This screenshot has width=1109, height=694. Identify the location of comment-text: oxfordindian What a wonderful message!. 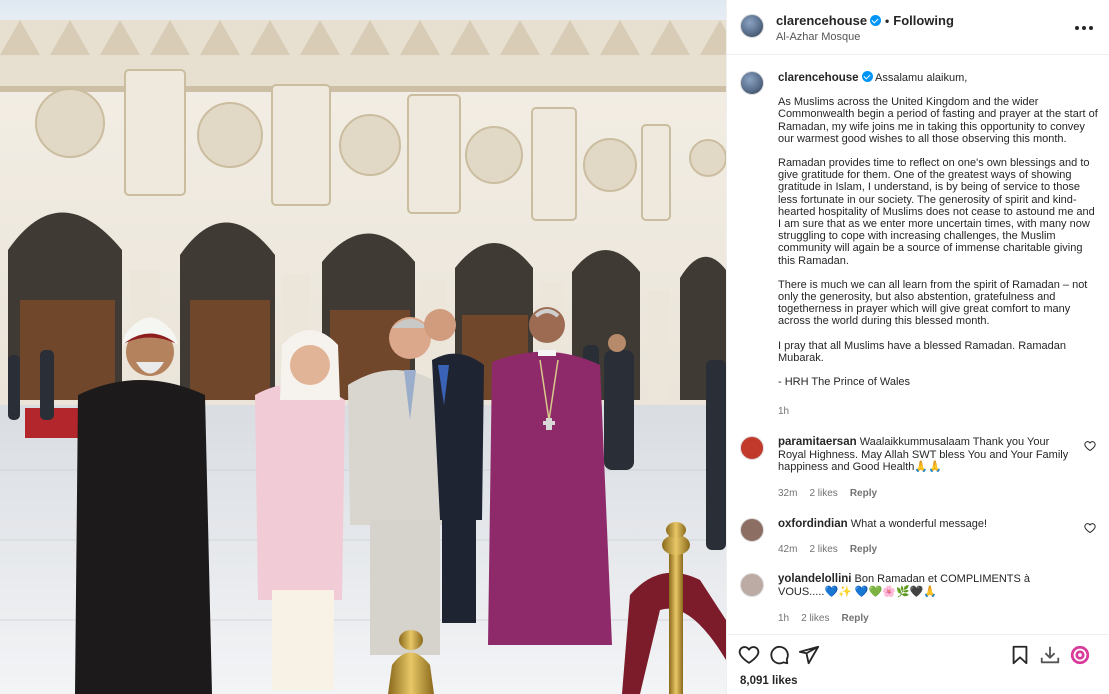
(927, 524).